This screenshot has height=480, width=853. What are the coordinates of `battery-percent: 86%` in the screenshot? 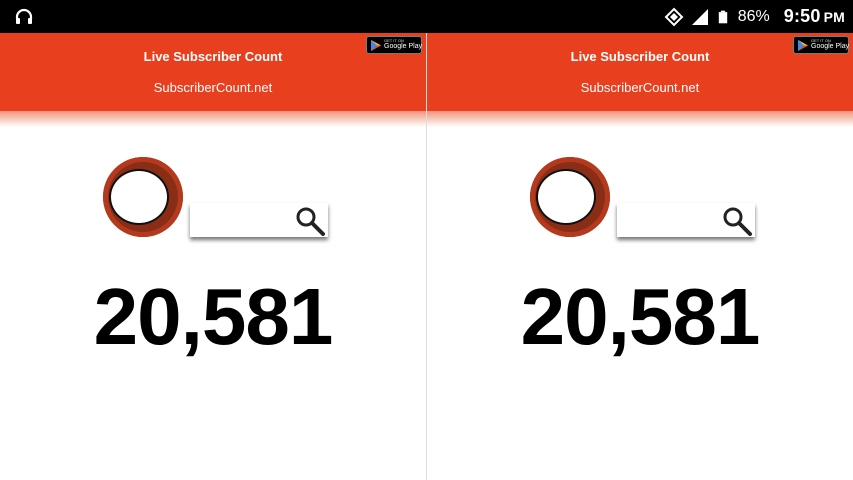 It's located at (753, 16).